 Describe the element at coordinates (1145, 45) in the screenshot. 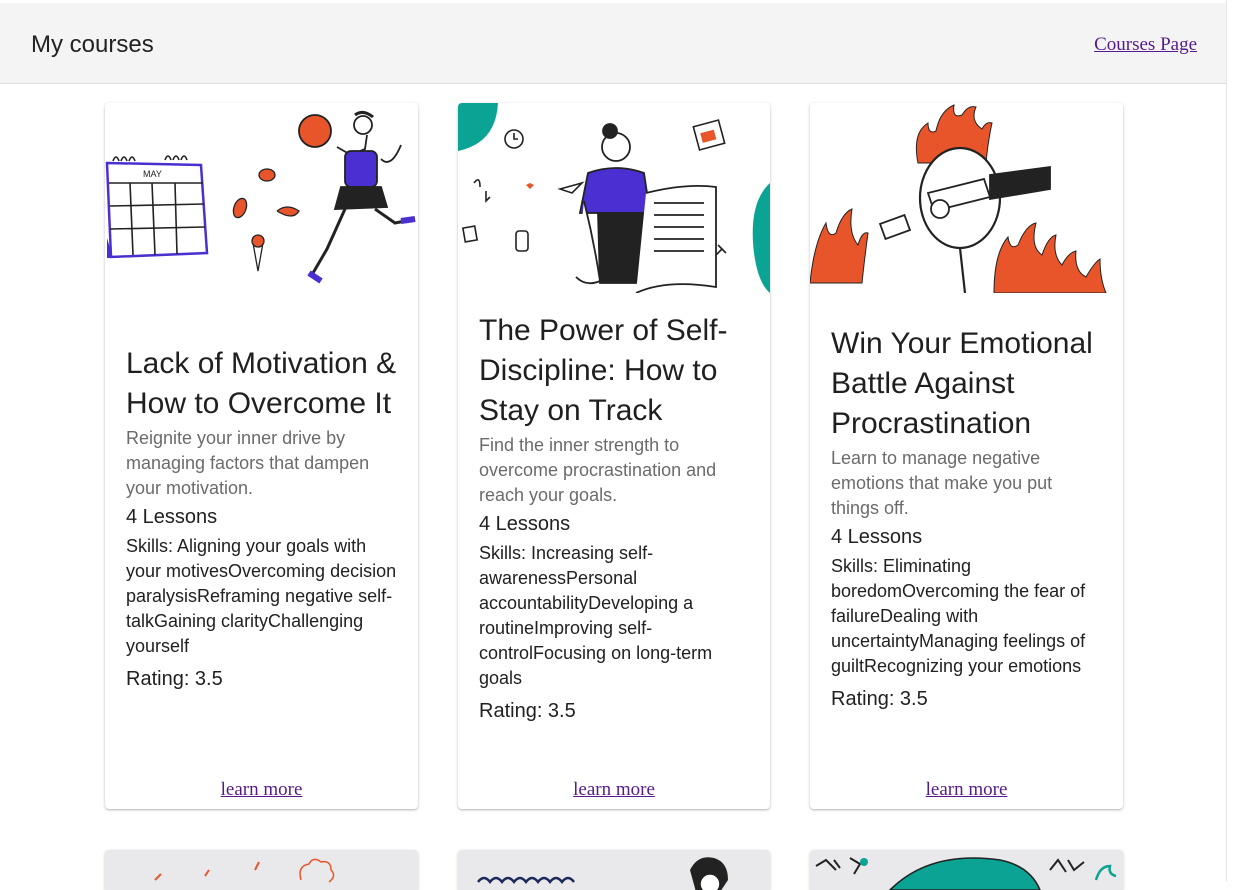

I see `courses-page-link: Courses Page` at that location.